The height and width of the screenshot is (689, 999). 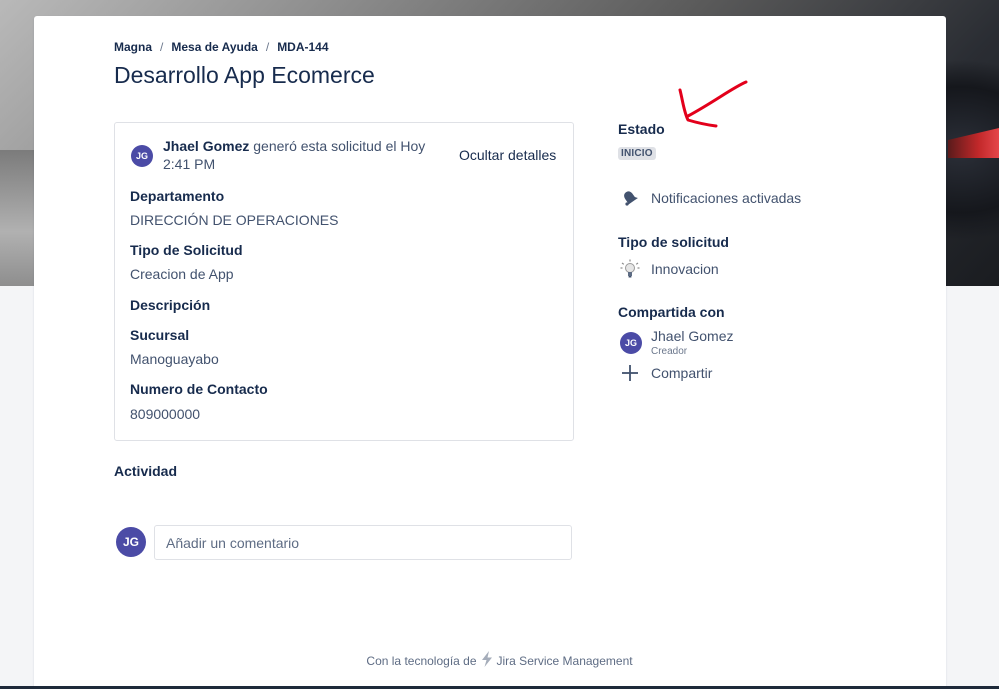 What do you see at coordinates (507, 155) in the screenshot?
I see `hide-details-link: Ocultar detalles` at bounding box center [507, 155].